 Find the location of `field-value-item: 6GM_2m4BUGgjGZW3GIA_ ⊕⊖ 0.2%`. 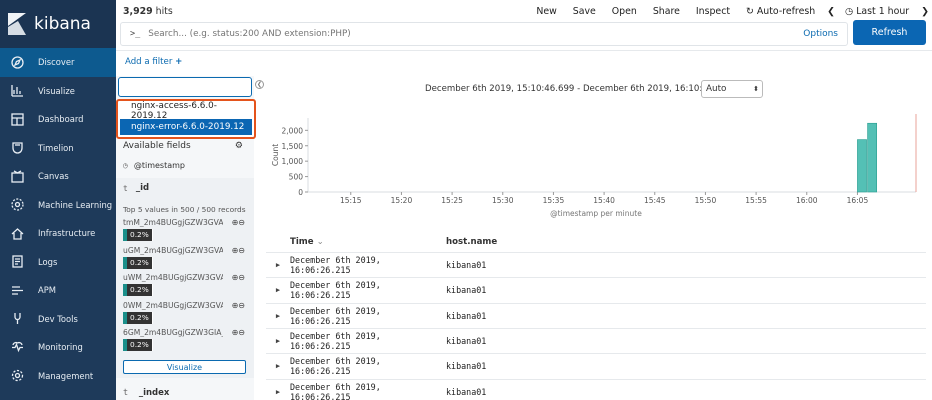

field-value-item: 6GM_2m4BUGgjGZW3GIA_ ⊕⊖ 0.2% is located at coordinates (185, 340).